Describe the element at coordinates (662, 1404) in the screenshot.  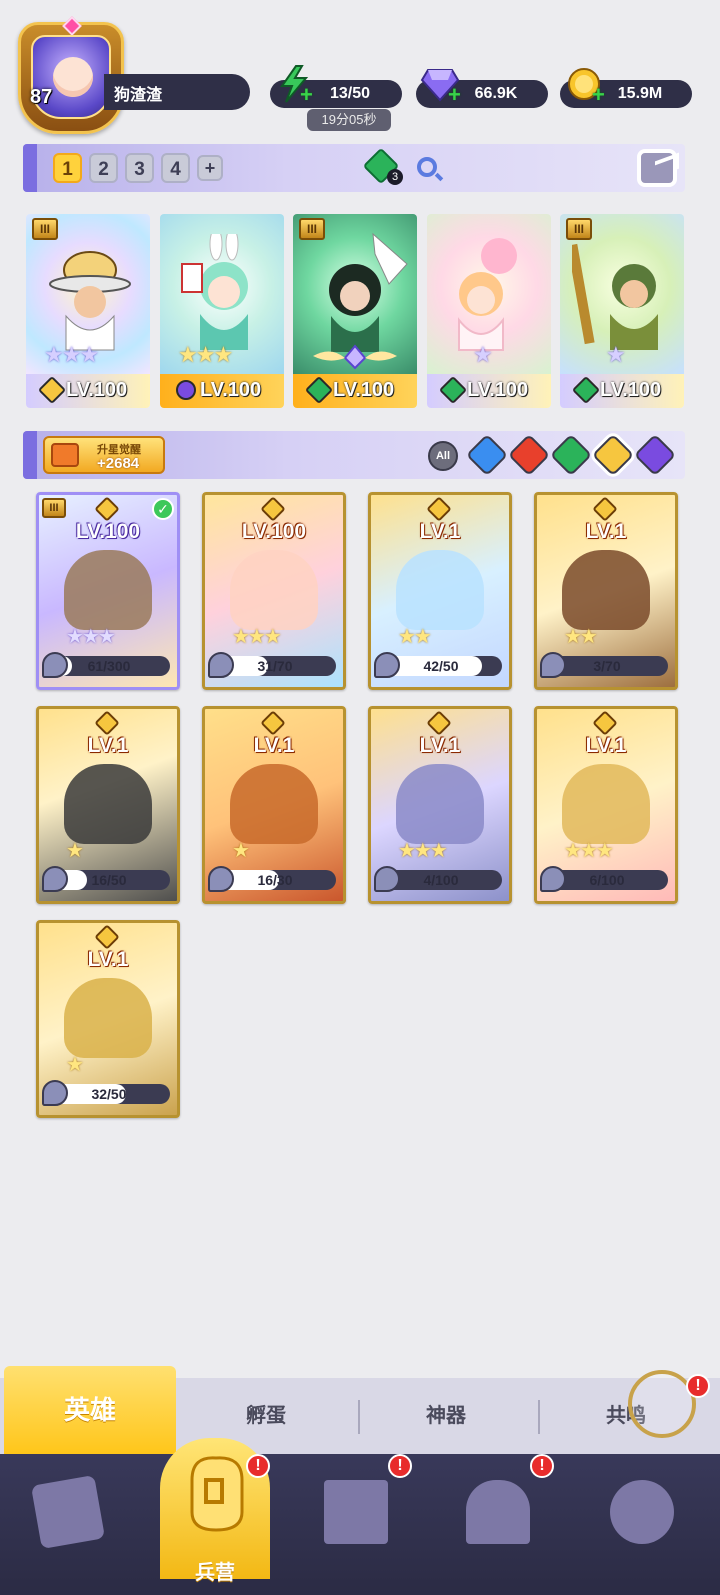
I see `resonance-ring-icon` at that location.